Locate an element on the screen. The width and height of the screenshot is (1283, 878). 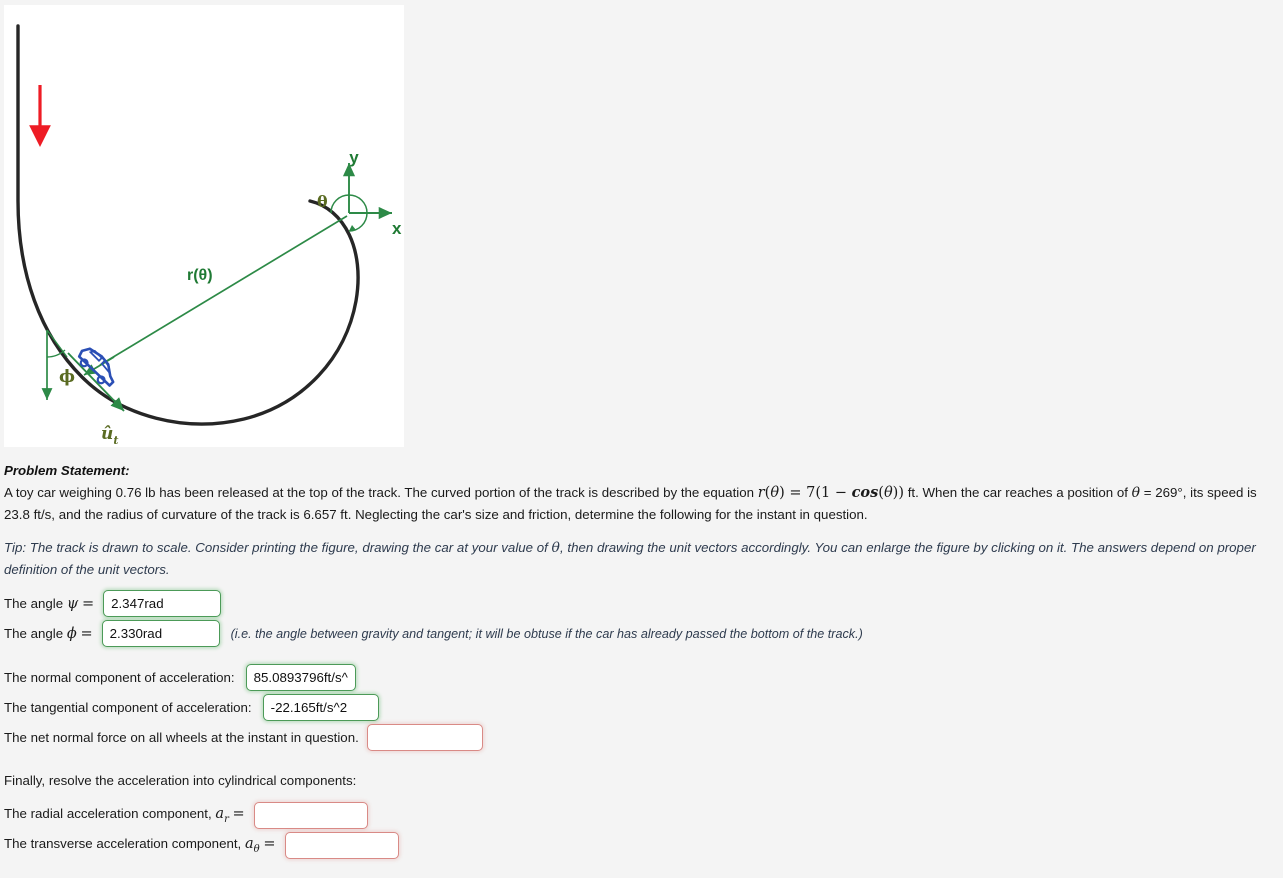
psi-label: The angle ψ = is located at coordinates (49, 603).